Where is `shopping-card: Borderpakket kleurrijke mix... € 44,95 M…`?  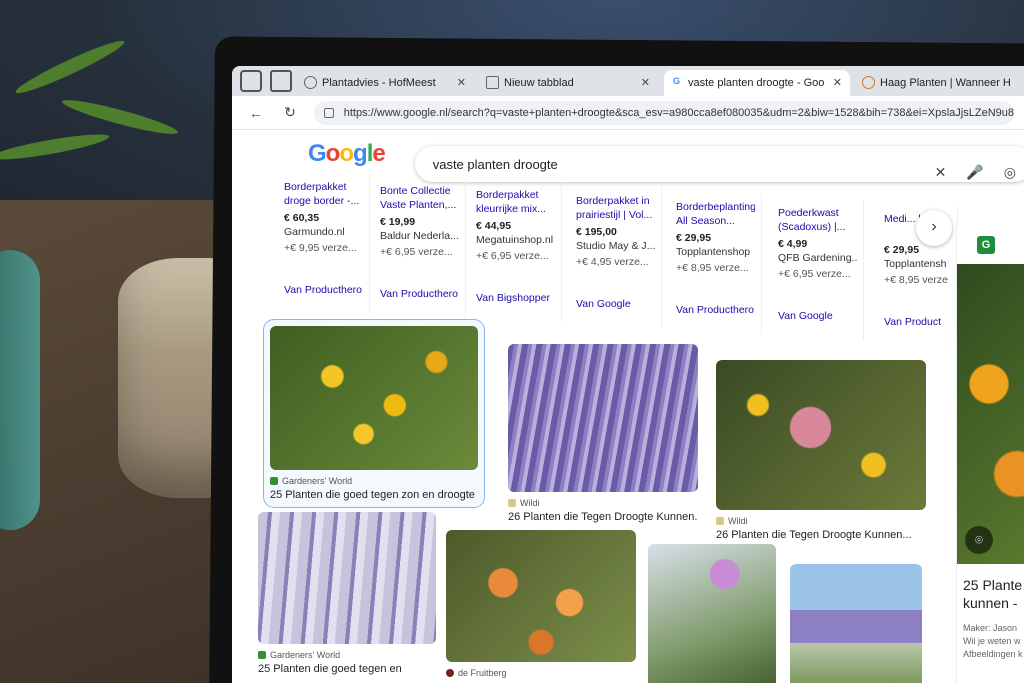
shopping-card: Borderpakket kleurrijke mix... € 44,95 M… is located at coordinates (516, 252).